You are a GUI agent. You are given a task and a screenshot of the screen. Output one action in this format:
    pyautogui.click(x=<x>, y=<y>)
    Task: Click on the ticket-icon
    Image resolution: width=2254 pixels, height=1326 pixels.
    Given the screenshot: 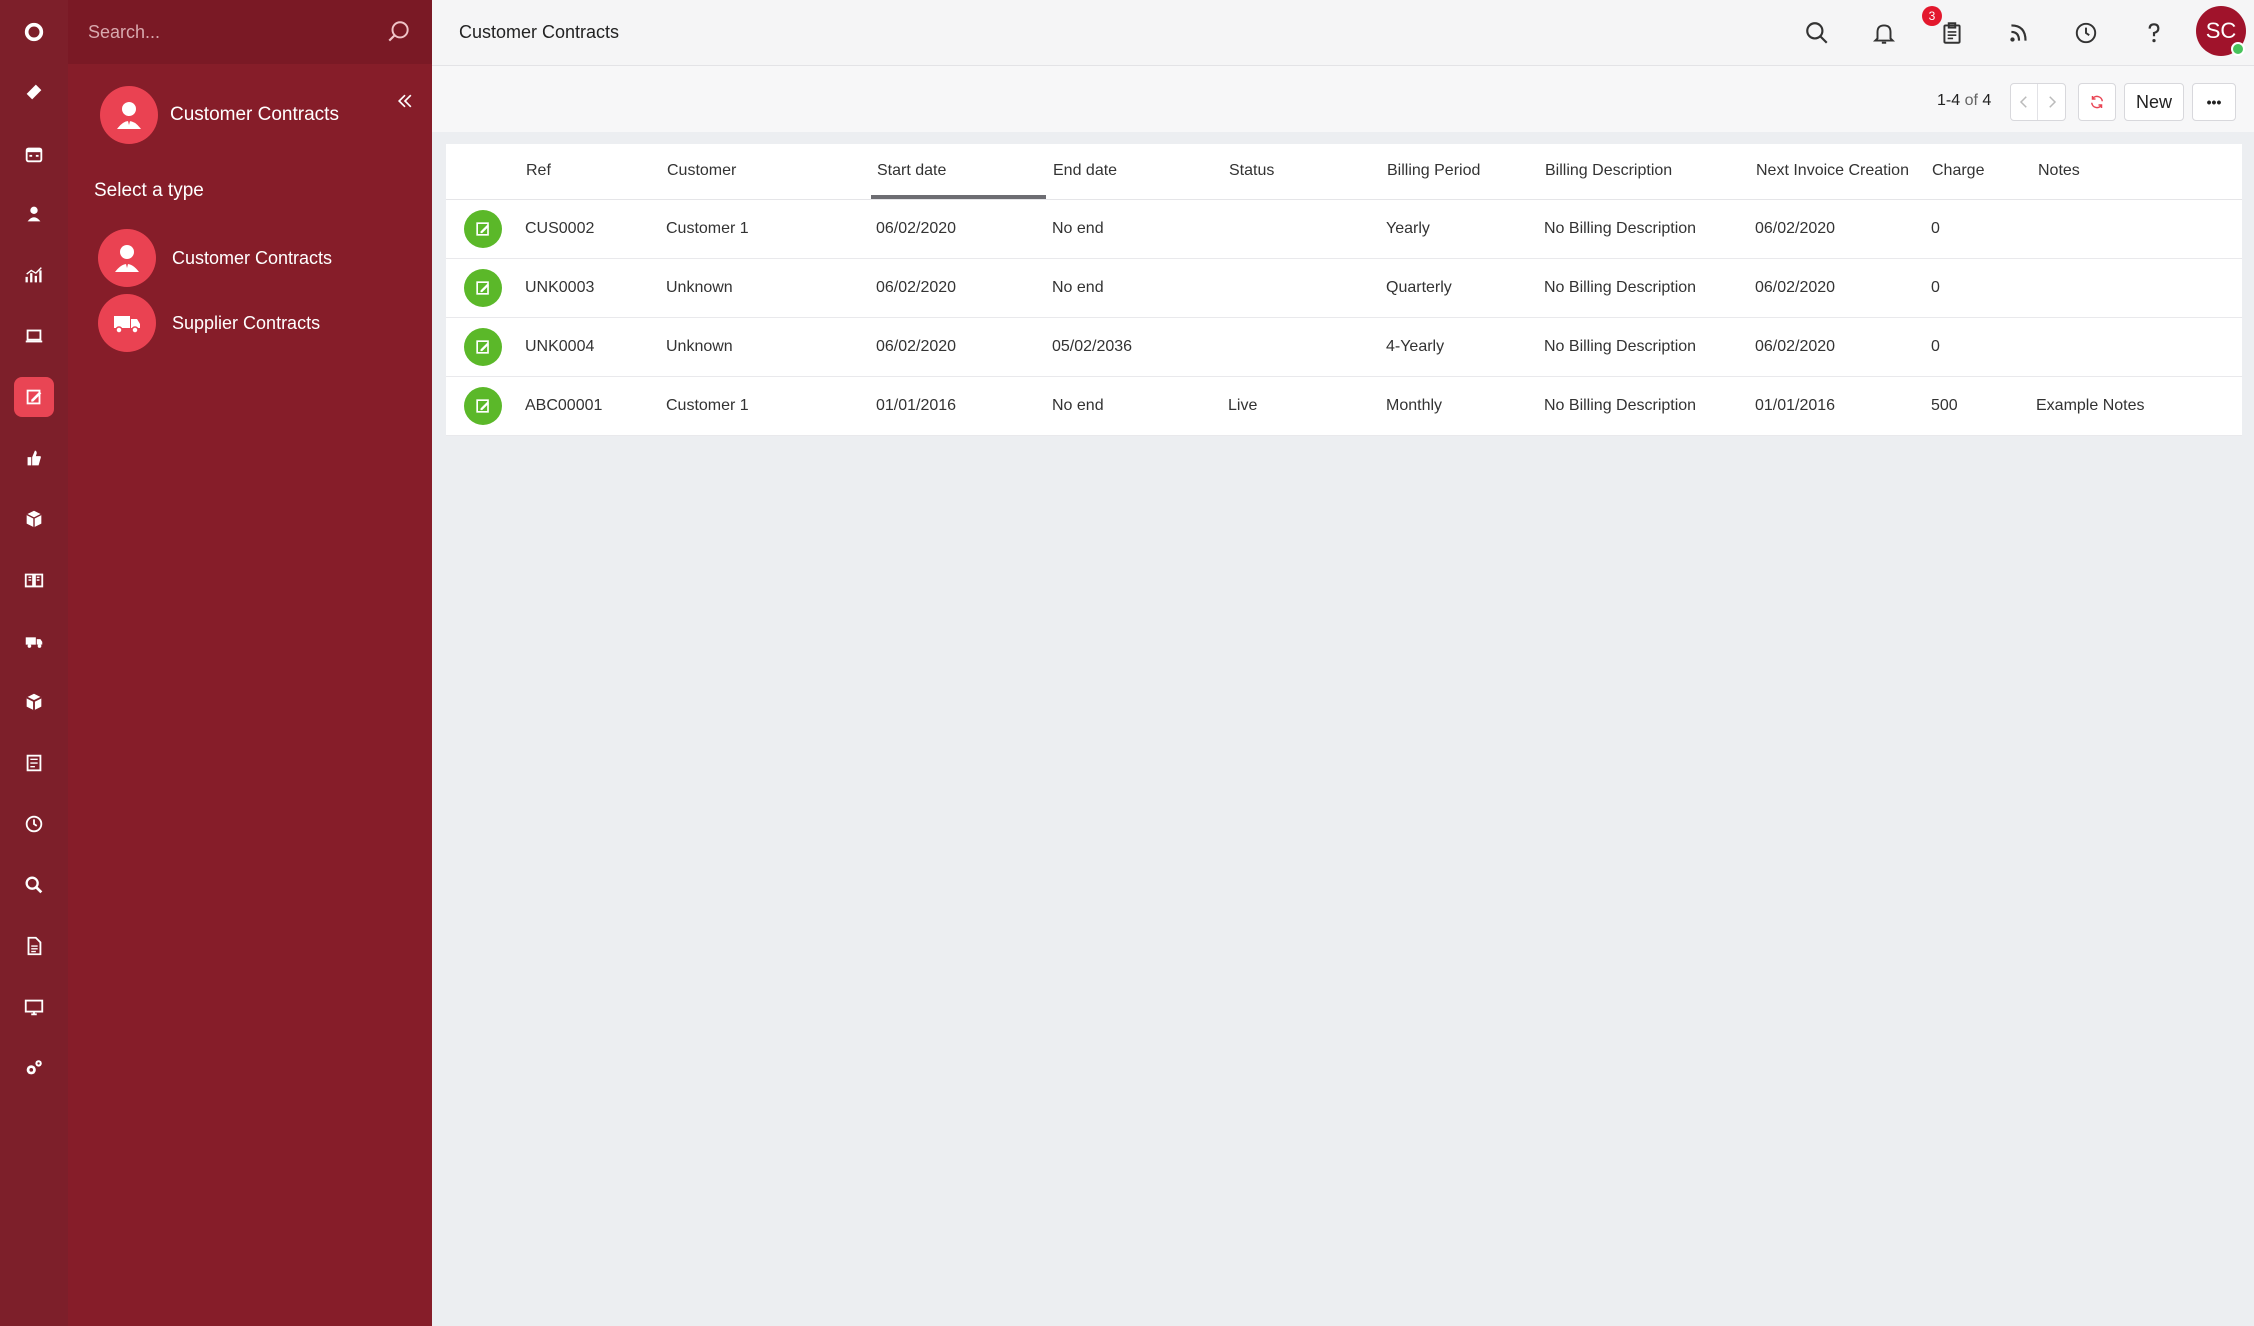 What is the action you would take?
    pyautogui.click(x=34, y=92)
    